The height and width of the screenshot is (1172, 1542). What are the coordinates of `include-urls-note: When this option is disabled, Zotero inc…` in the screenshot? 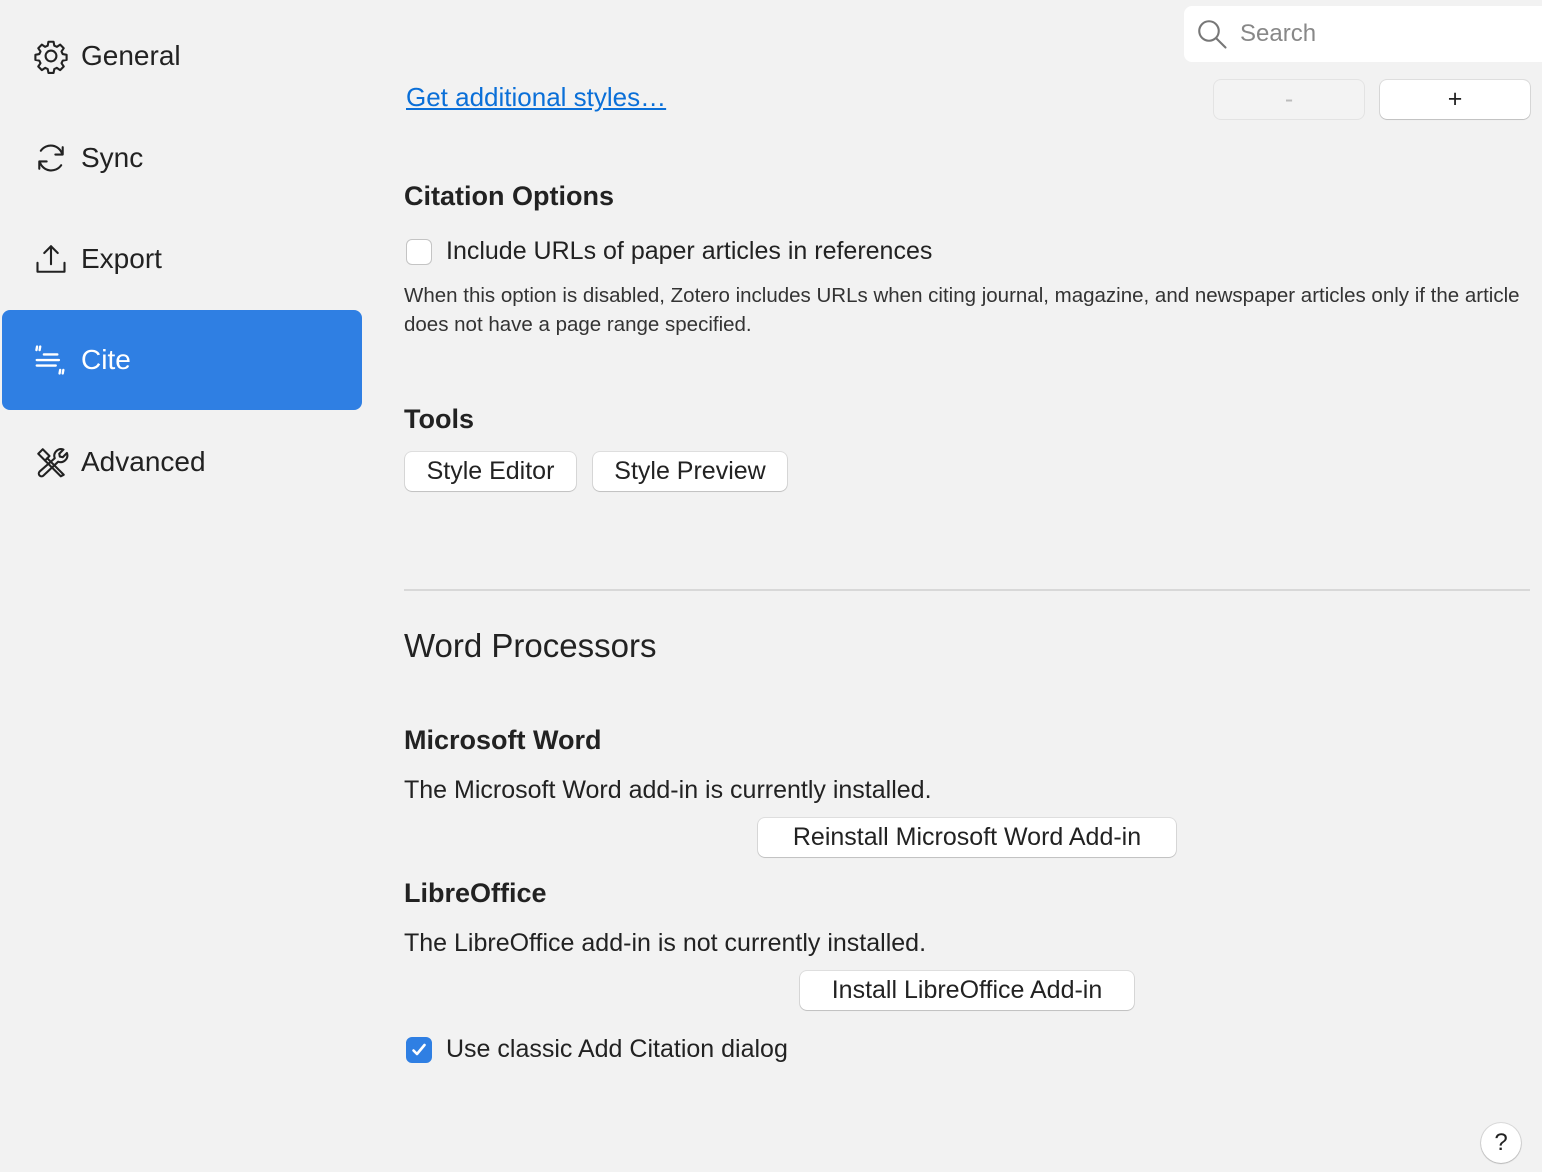 It's located at (962, 310).